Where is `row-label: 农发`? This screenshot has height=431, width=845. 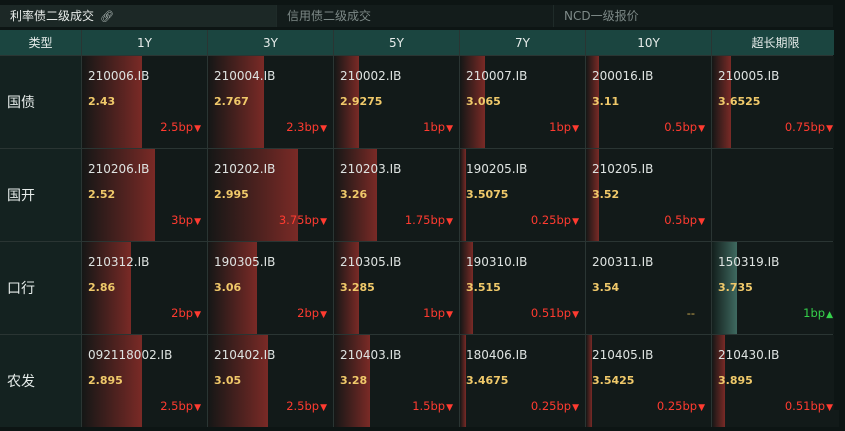 row-label: 农发 is located at coordinates (40, 381).